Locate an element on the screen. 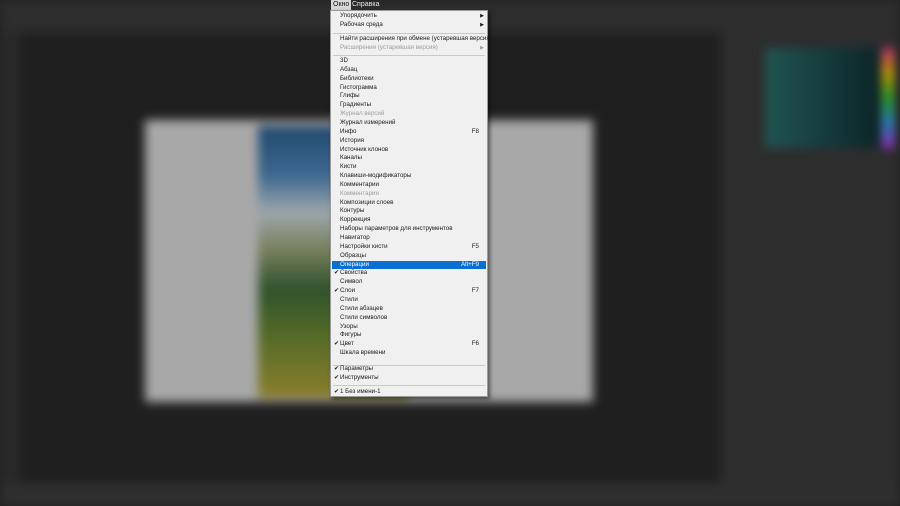 Image resolution: width=900 pixels, height=506 pixels. menu-item-shortcut: F8 is located at coordinates (475, 131).